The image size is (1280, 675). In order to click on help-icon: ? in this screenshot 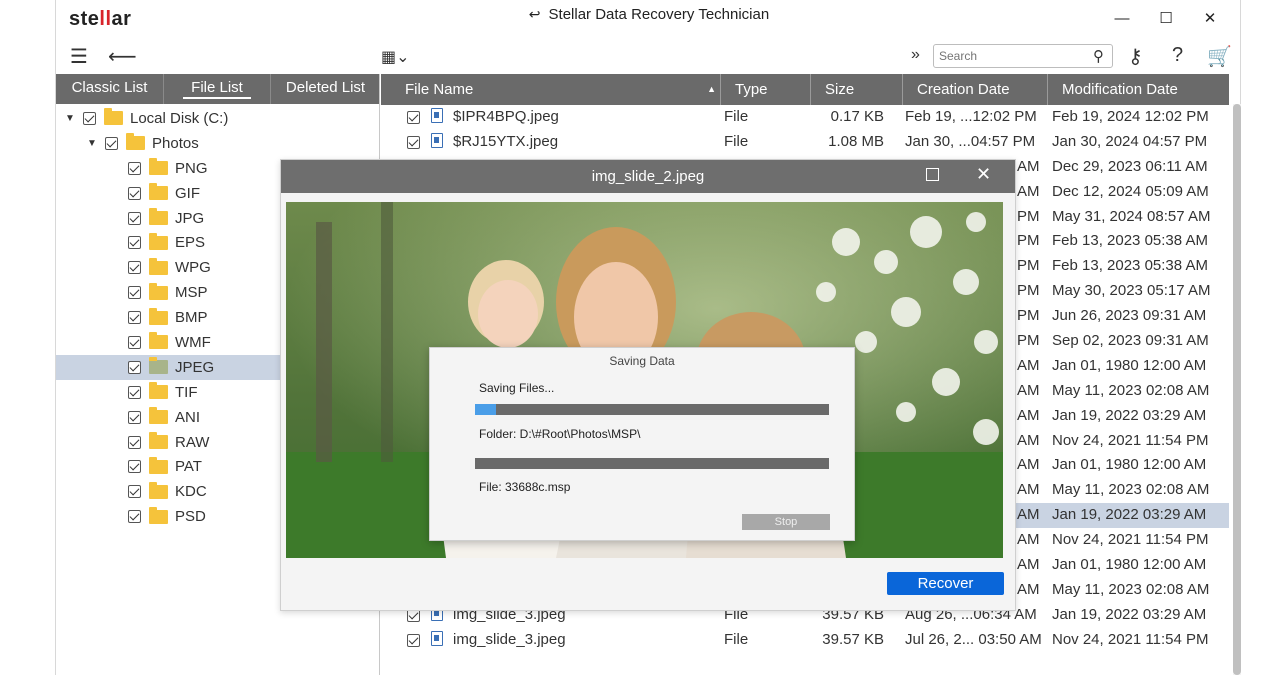, I will do `click(1177, 55)`.